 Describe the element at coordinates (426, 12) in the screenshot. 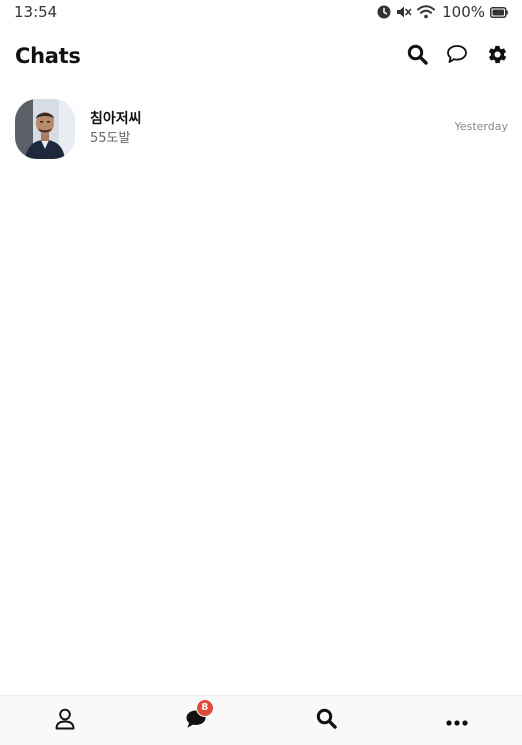

I see `wifi-icon` at that location.